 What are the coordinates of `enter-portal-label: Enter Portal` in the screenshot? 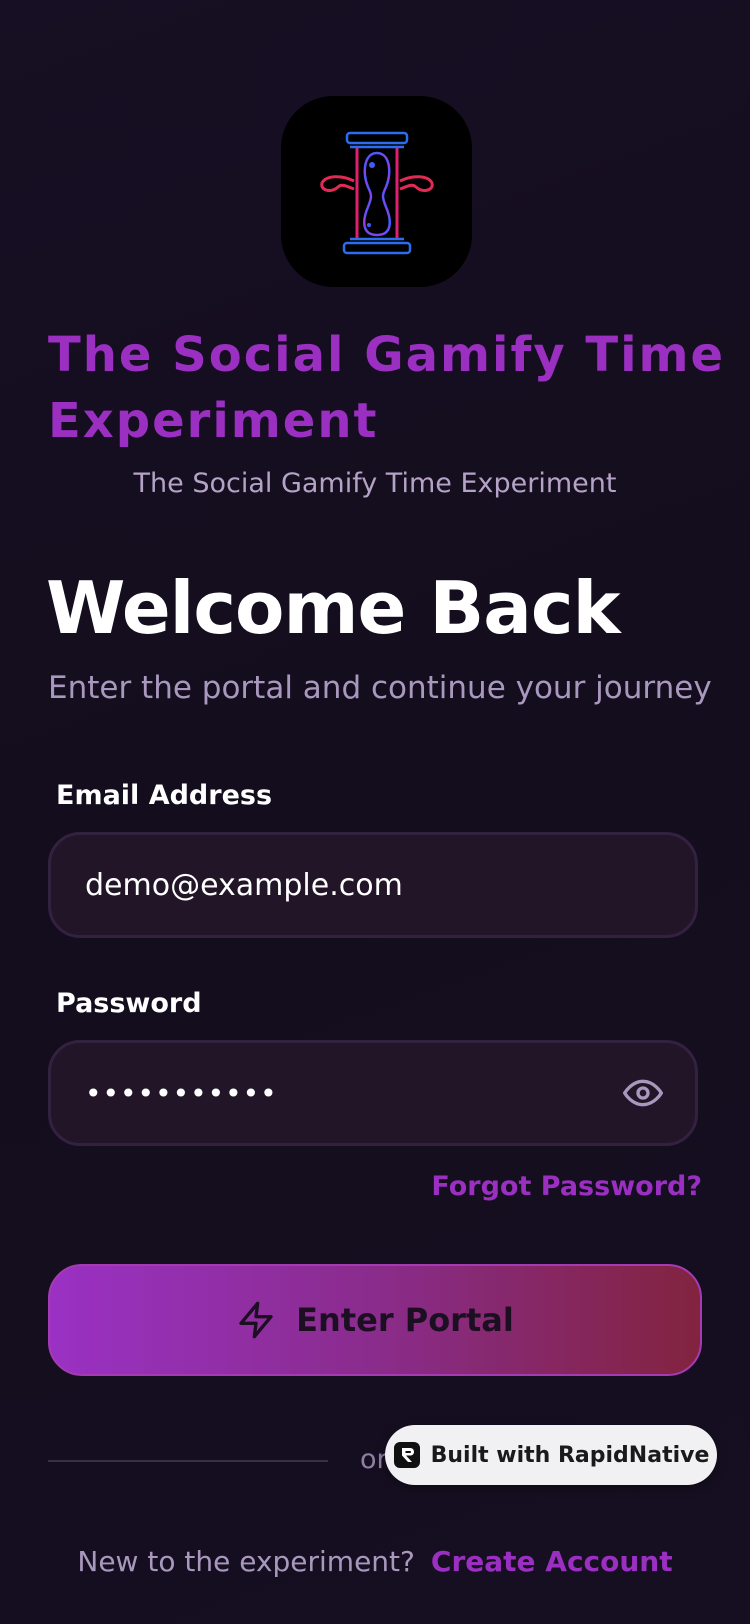 It's located at (405, 1320).